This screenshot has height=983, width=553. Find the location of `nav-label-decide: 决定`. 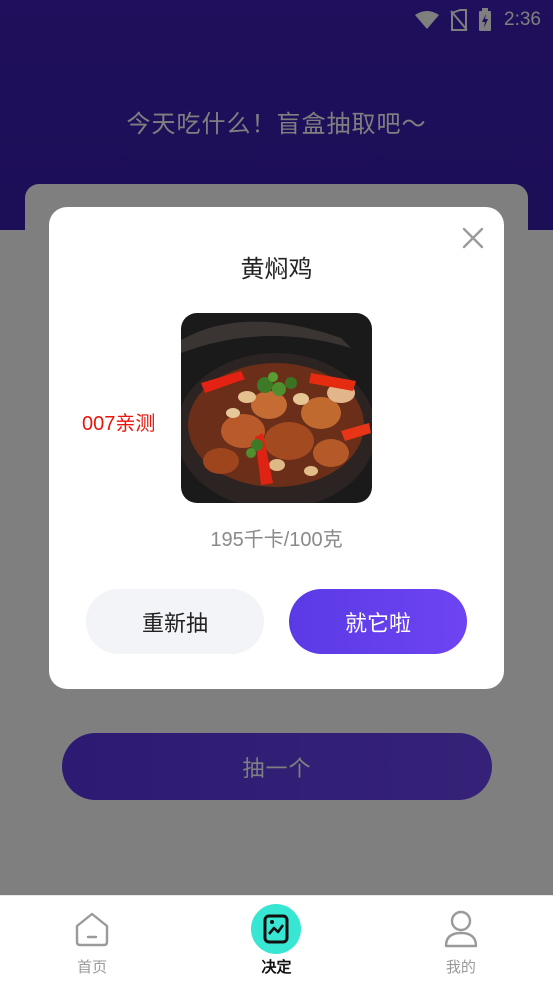

nav-label-decide: 决定 is located at coordinates (276, 967).